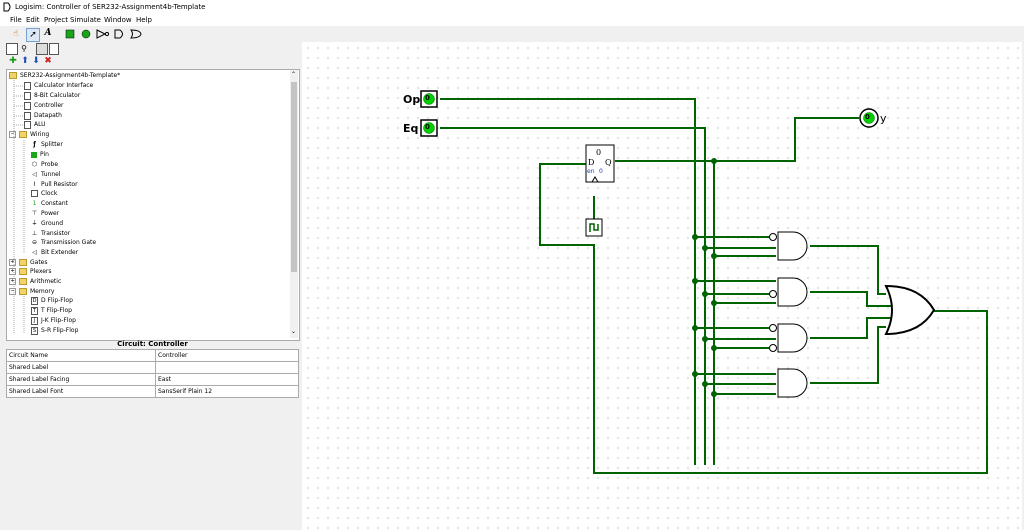 Image resolution: width=1024 pixels, height=530 pixels. I want to click on tree-item-jk-flip-flop: J J-K Flip-Flop, so click(53, 321).